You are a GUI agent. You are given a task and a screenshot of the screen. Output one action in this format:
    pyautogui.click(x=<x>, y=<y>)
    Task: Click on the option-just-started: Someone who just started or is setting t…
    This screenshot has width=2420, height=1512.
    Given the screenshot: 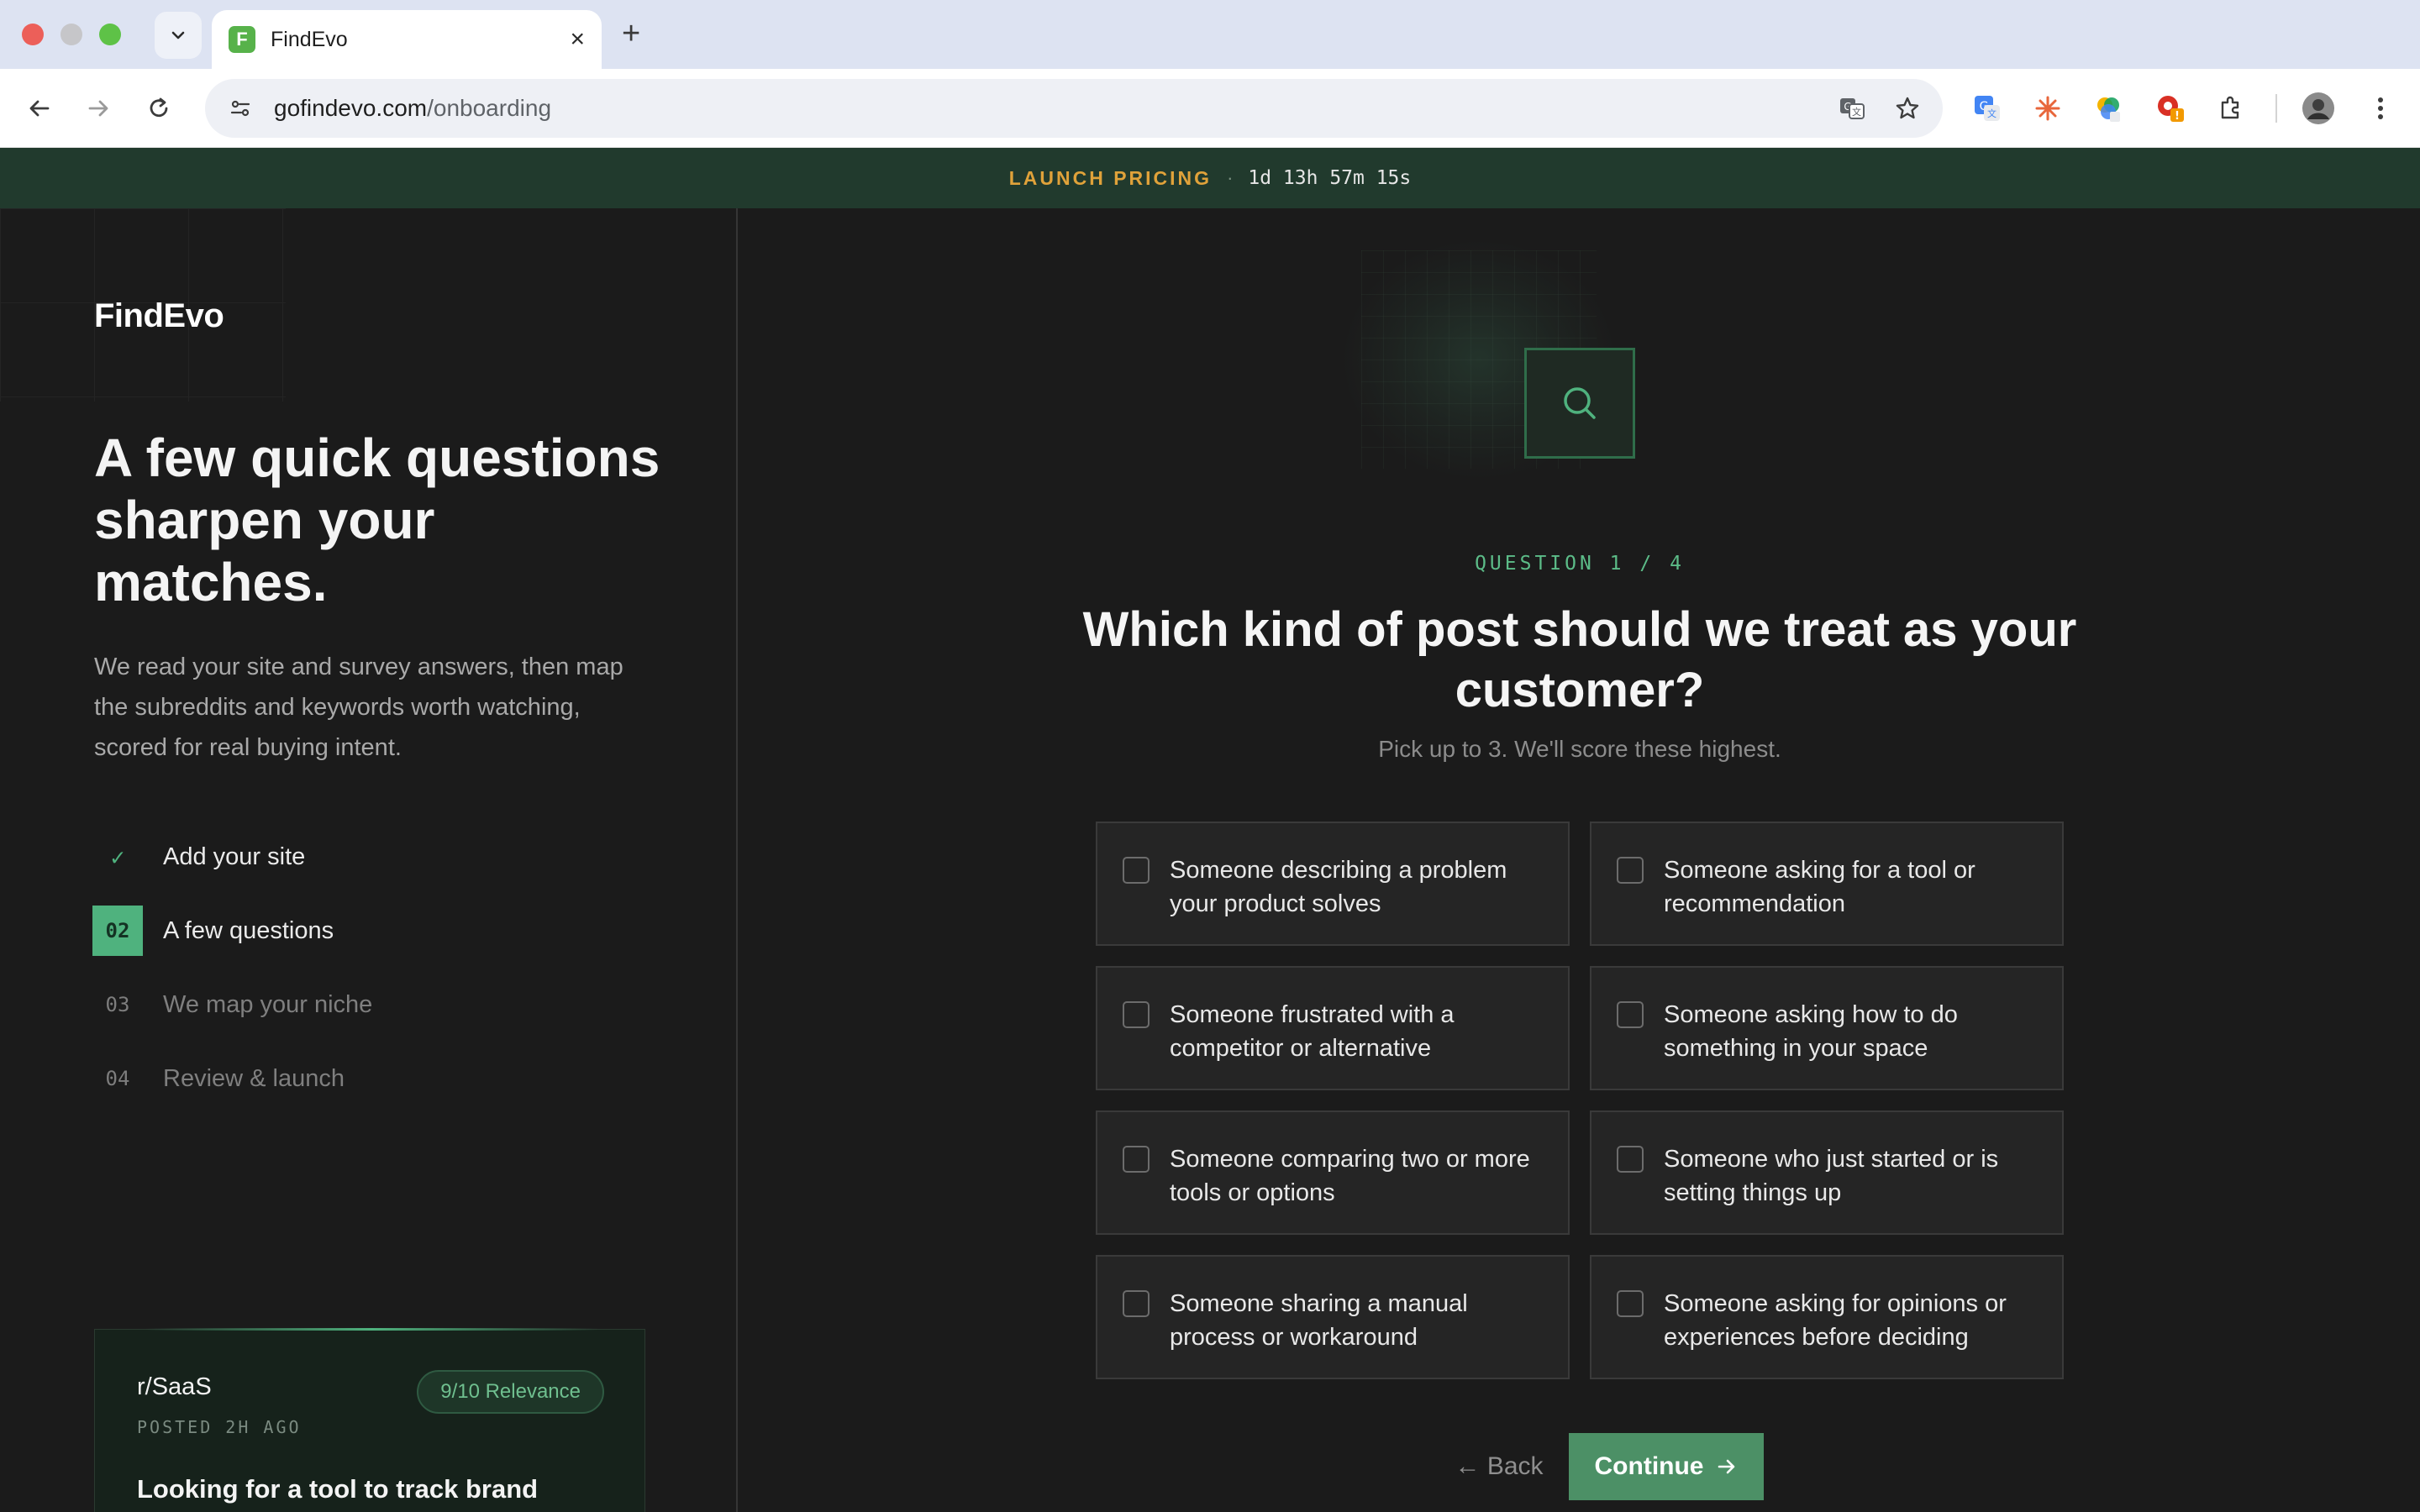 What is the action you would take?
    pyautogui.click(x=1827, y=1172)
    